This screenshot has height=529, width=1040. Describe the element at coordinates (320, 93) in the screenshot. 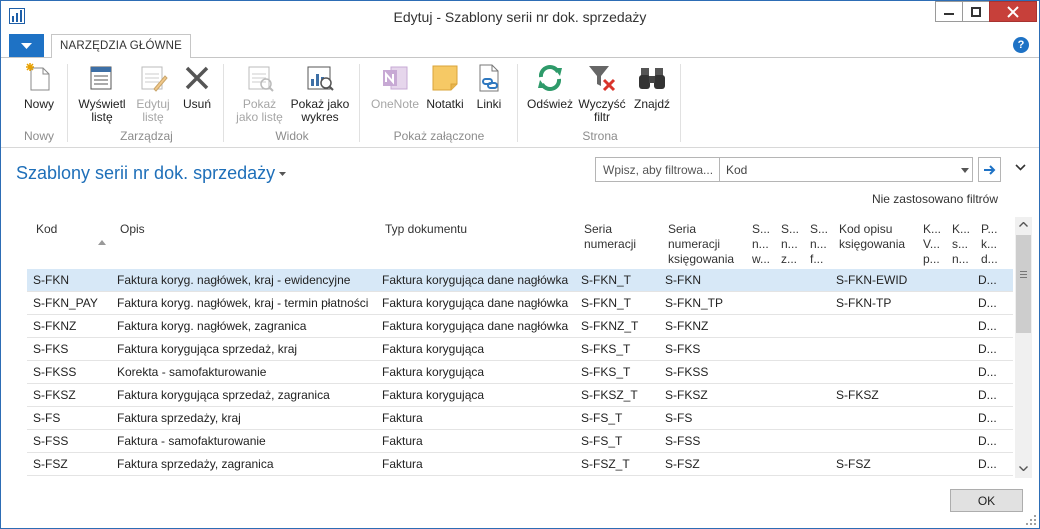

I see `show-as-chart-button: Pokaż jako wykres` at that location.